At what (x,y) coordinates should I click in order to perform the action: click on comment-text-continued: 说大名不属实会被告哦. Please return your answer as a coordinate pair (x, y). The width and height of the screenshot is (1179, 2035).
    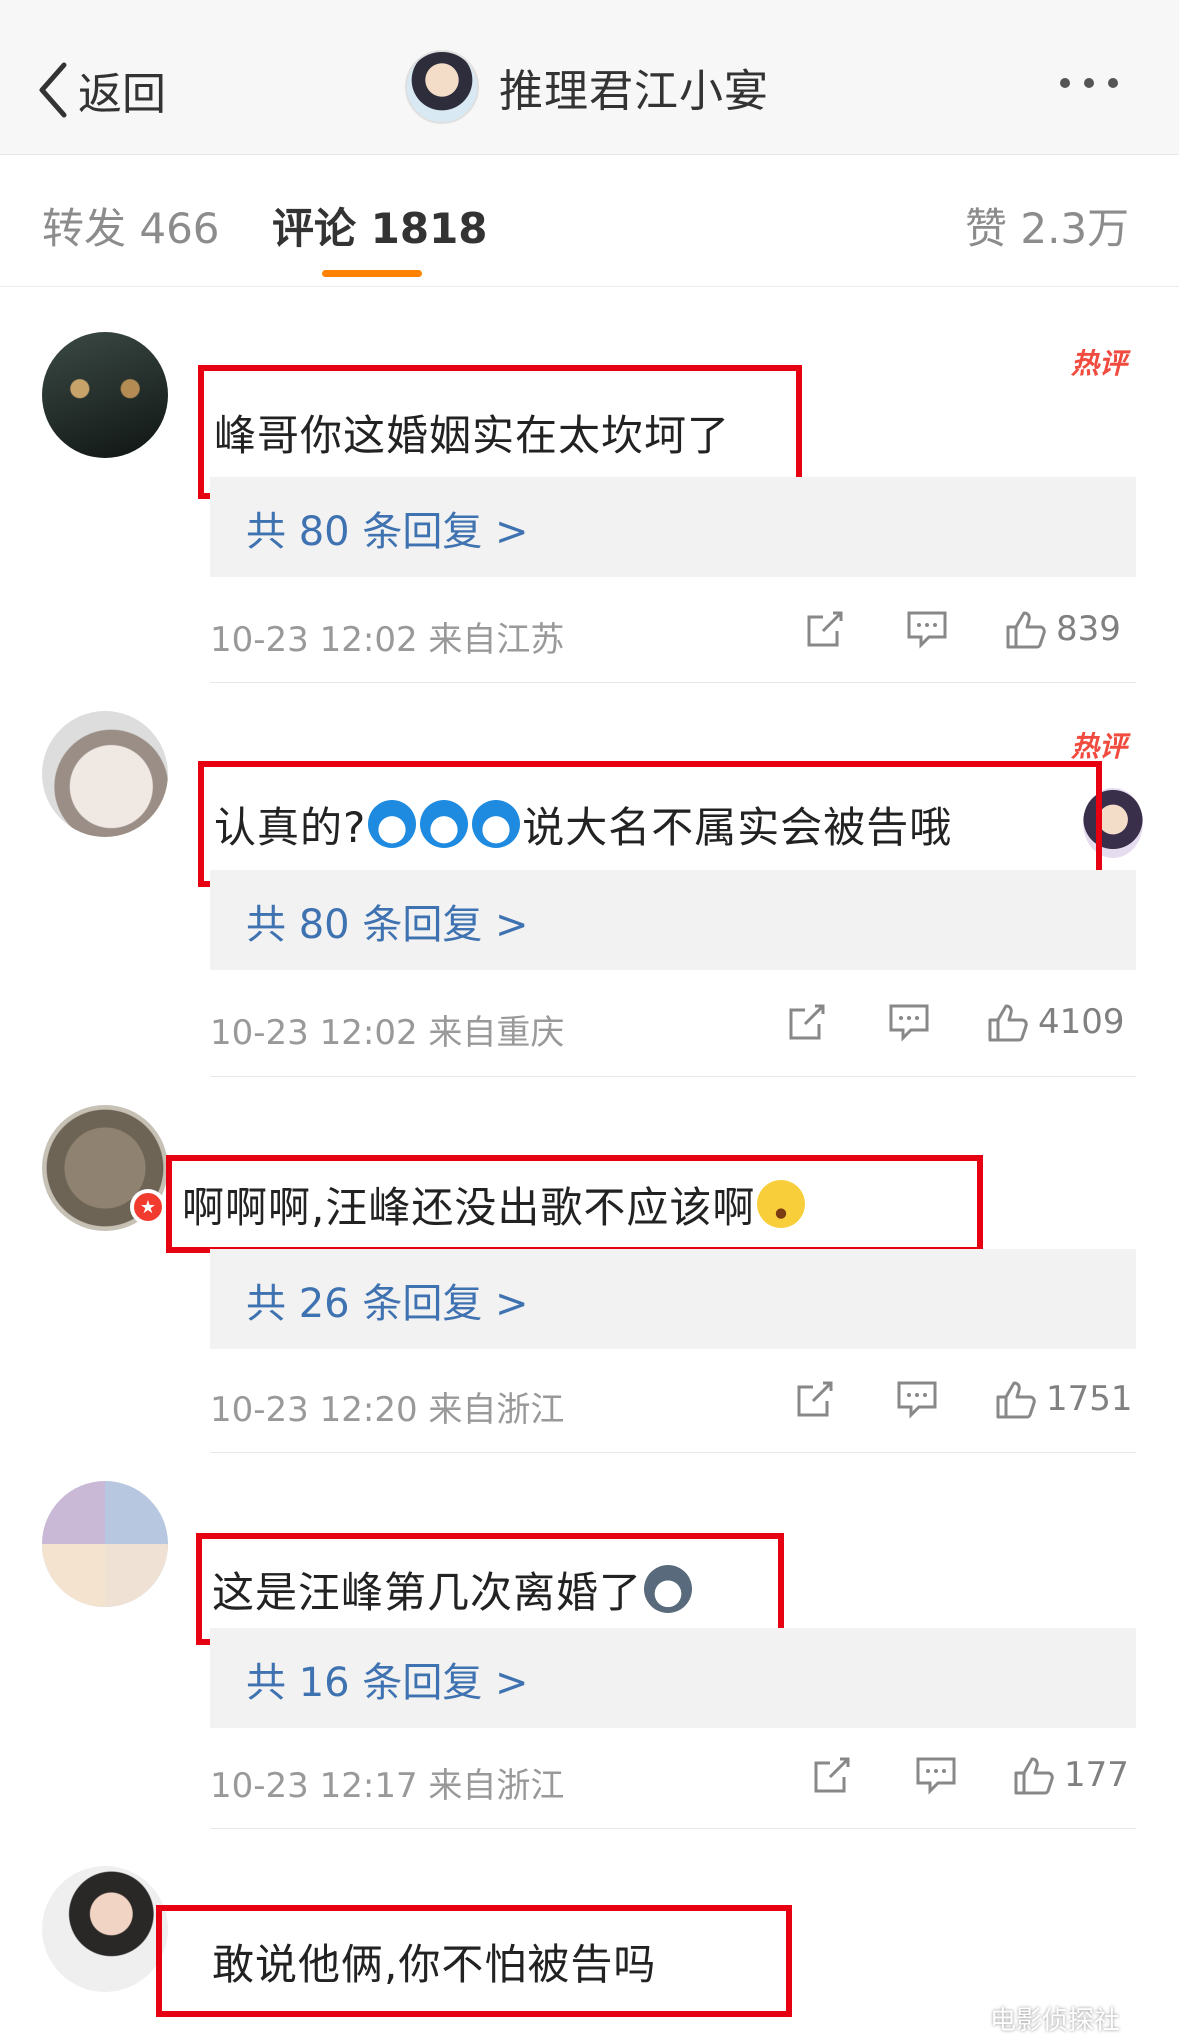
    Looking at the image, I should click on (737, 827).